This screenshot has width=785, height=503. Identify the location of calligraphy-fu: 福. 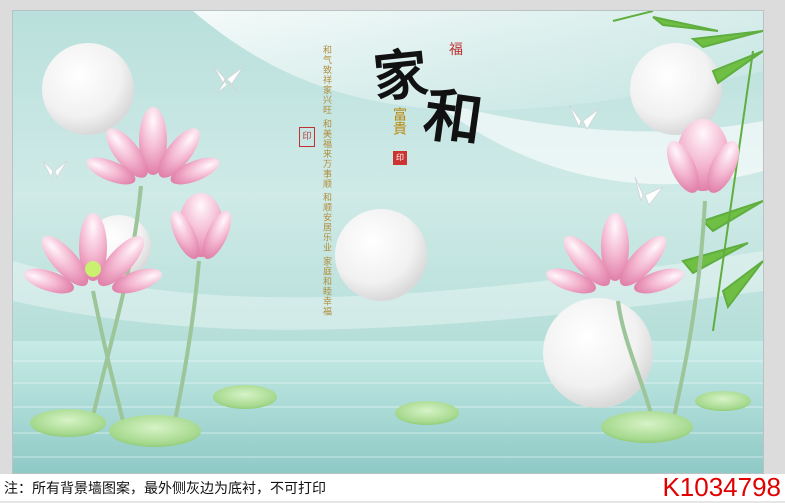
(456, 50).